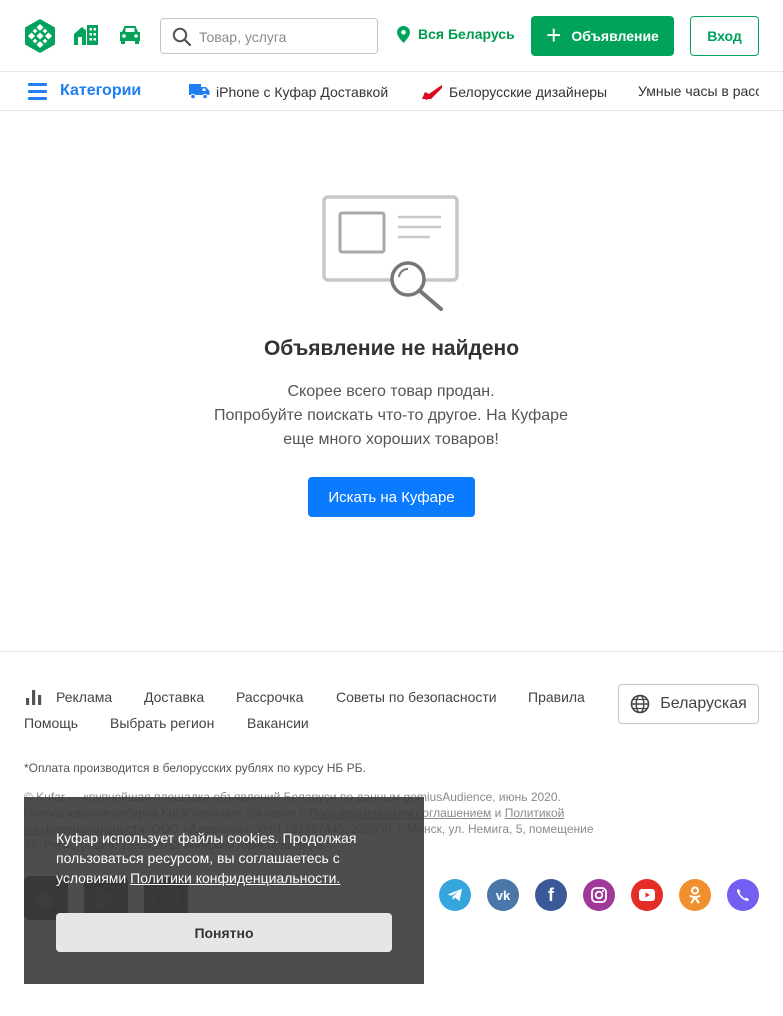  What do you see at coordinates (284, 37) in the screenshot?
I see `search-input` at bounding box center [284, 37].